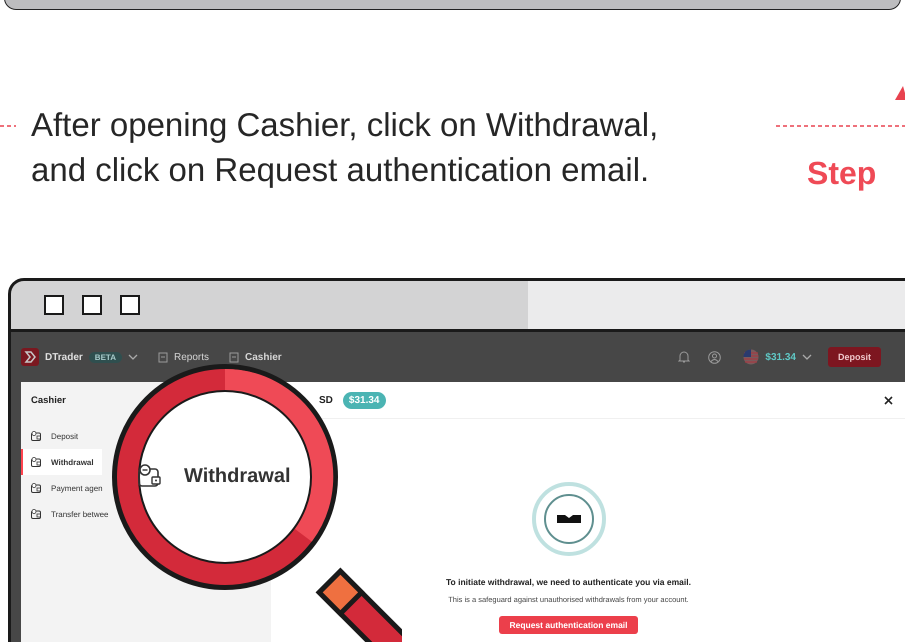 This screenshot has width=905, height=642. I want to click on instruction-text: After opening Cashier, click on Withdrawal, and click on Request authentication email., so click(345, 147).